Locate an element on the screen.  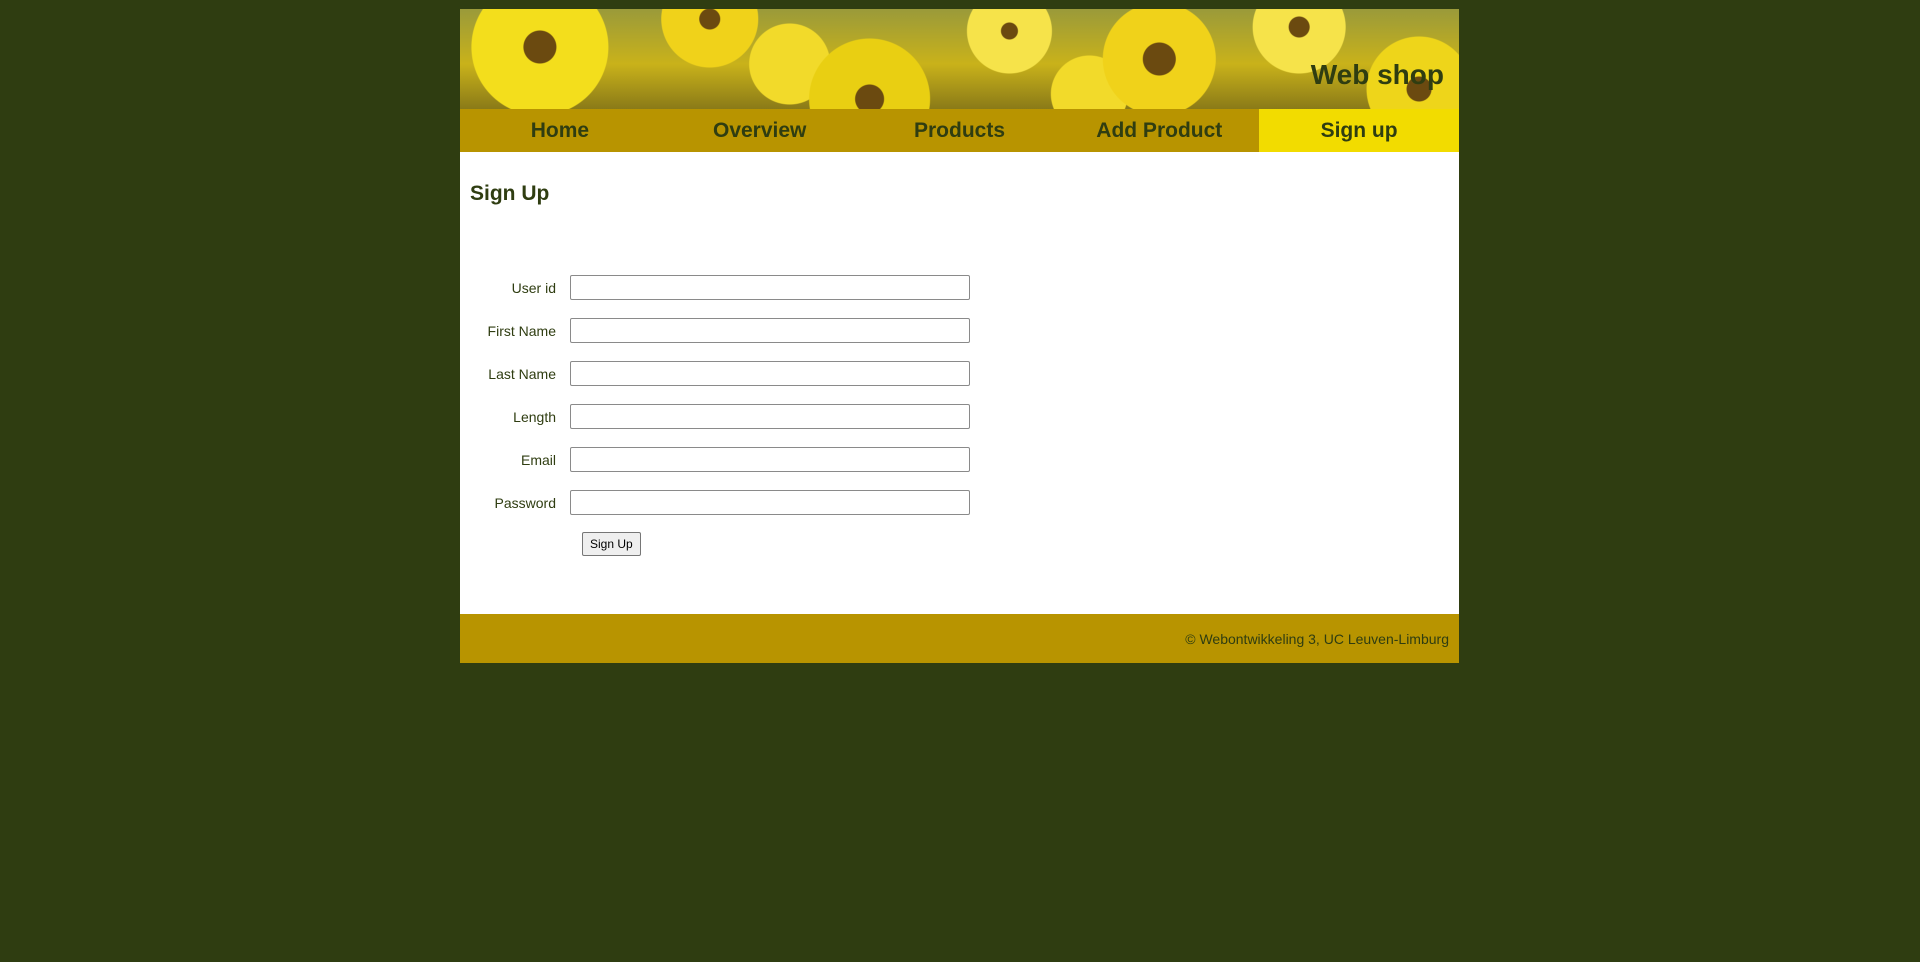
site-title: Web shop is located at coordinates (1377, 74).